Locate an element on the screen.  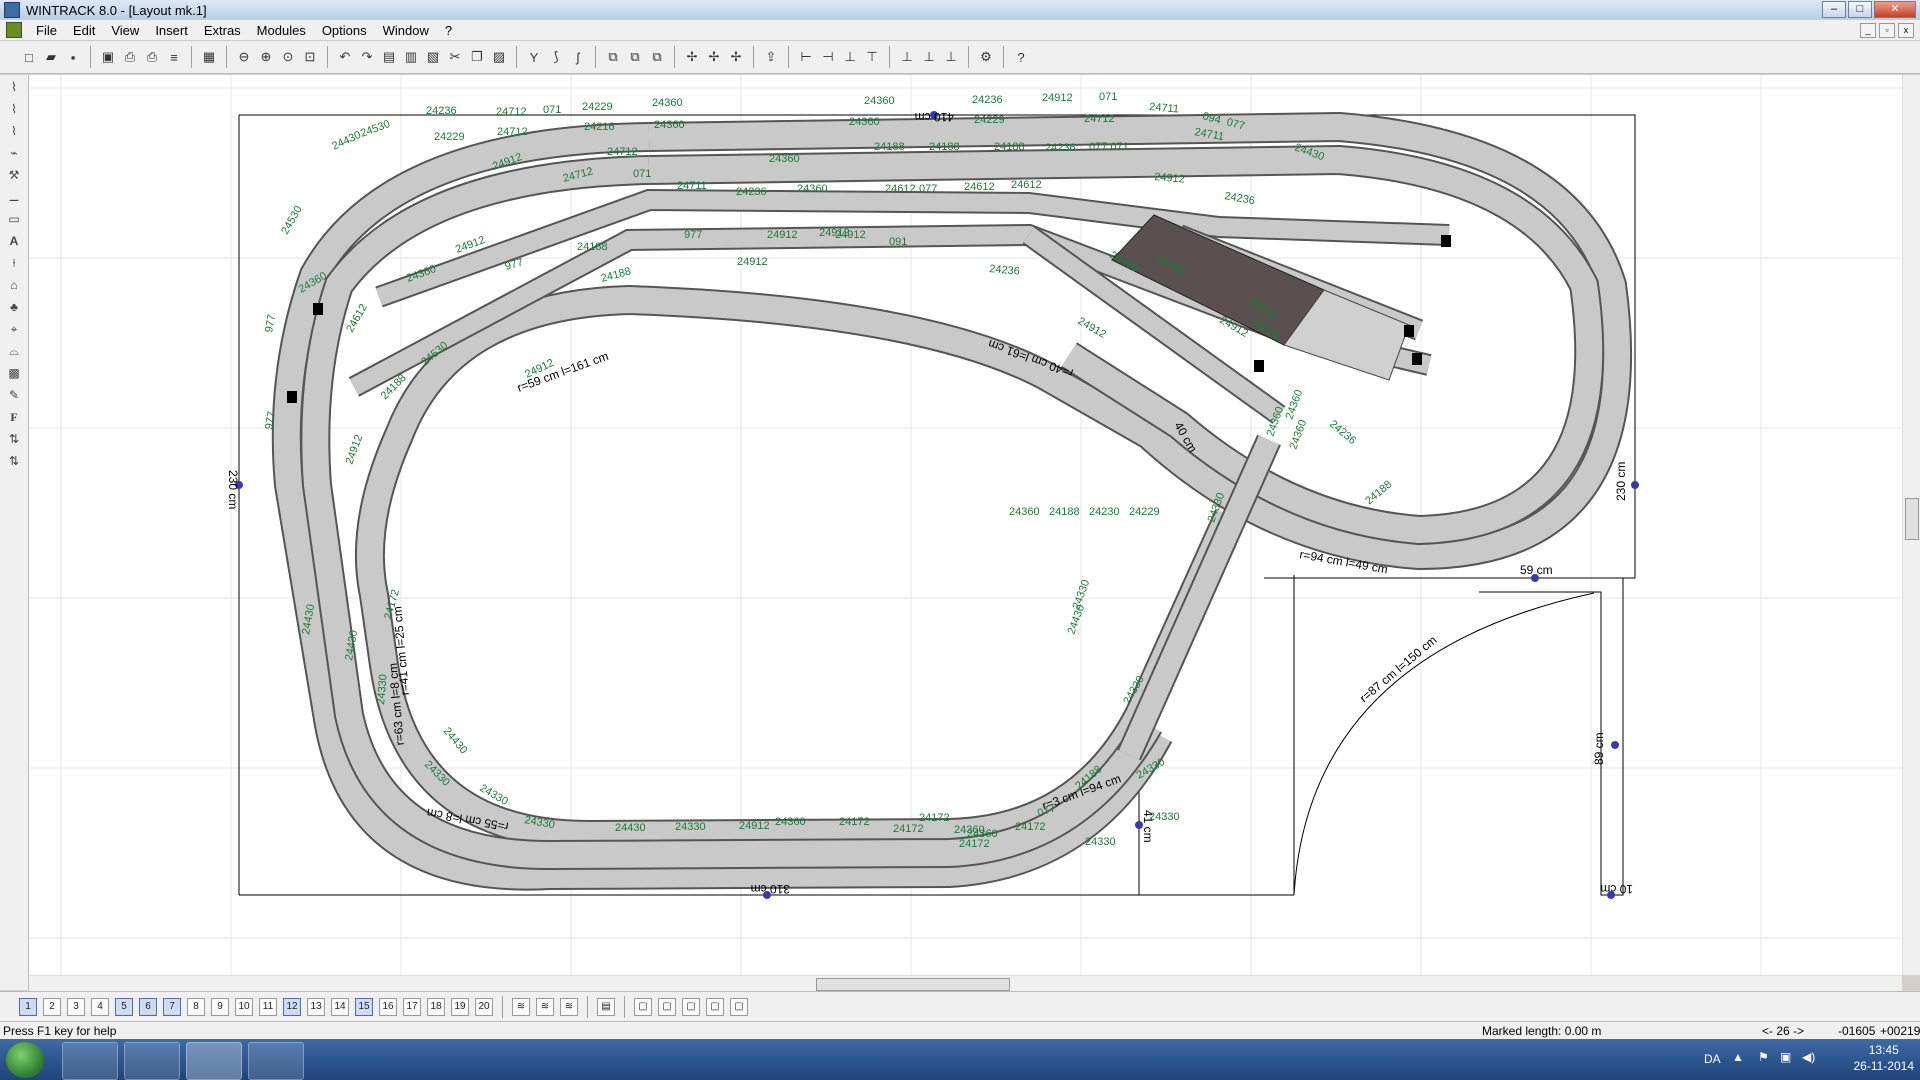
layer-button: 5 is located at coordinates (124, 1006).